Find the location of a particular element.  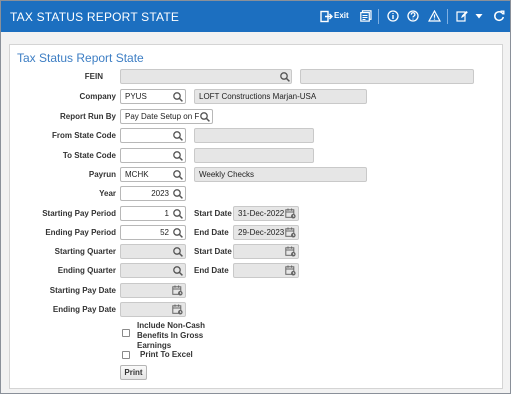

edit-icon is located at coordinates (462, 16).